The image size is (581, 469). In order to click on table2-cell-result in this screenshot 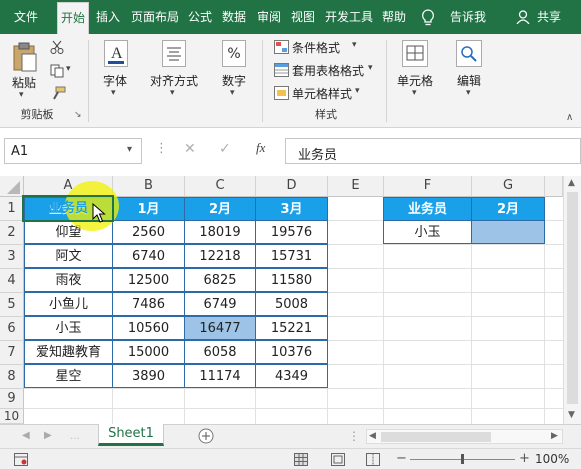, I will do `click(508, 232)`.